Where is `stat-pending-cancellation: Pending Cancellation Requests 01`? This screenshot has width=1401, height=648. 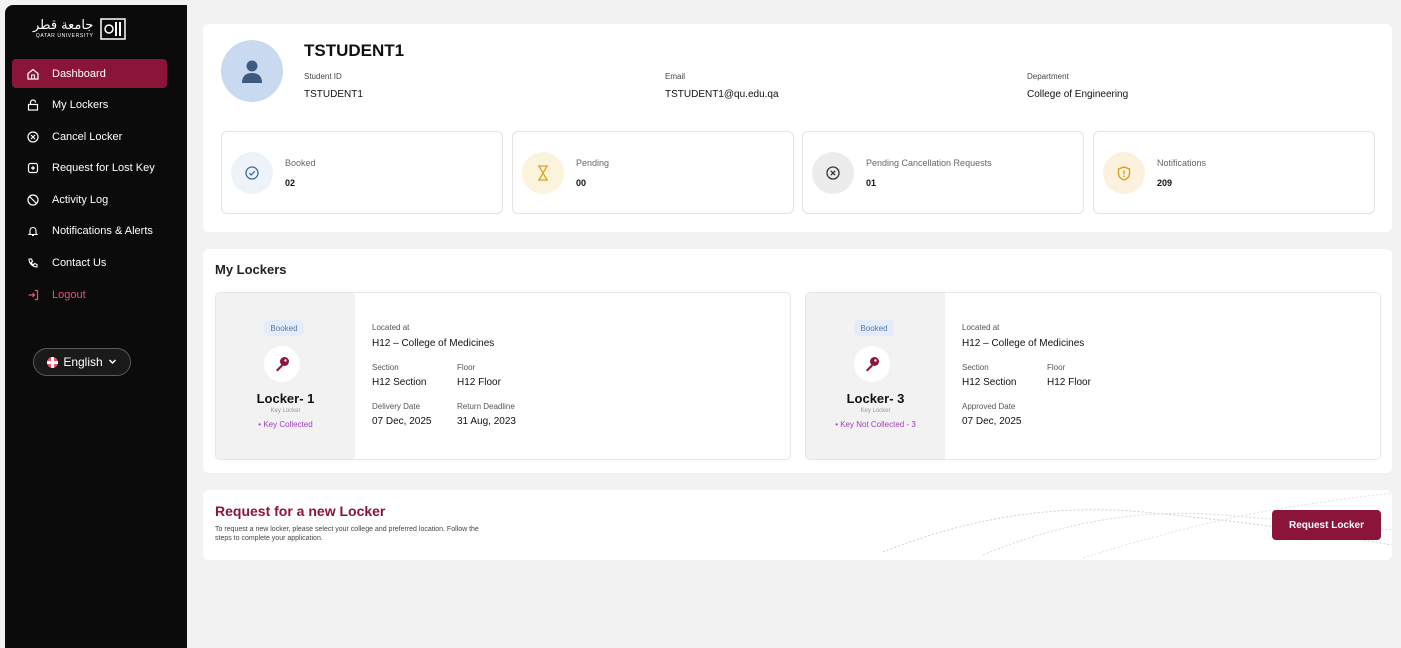 stat-pending-cancellation: Pending Cancellation Requests 01 is located at coordinates (943, 172).